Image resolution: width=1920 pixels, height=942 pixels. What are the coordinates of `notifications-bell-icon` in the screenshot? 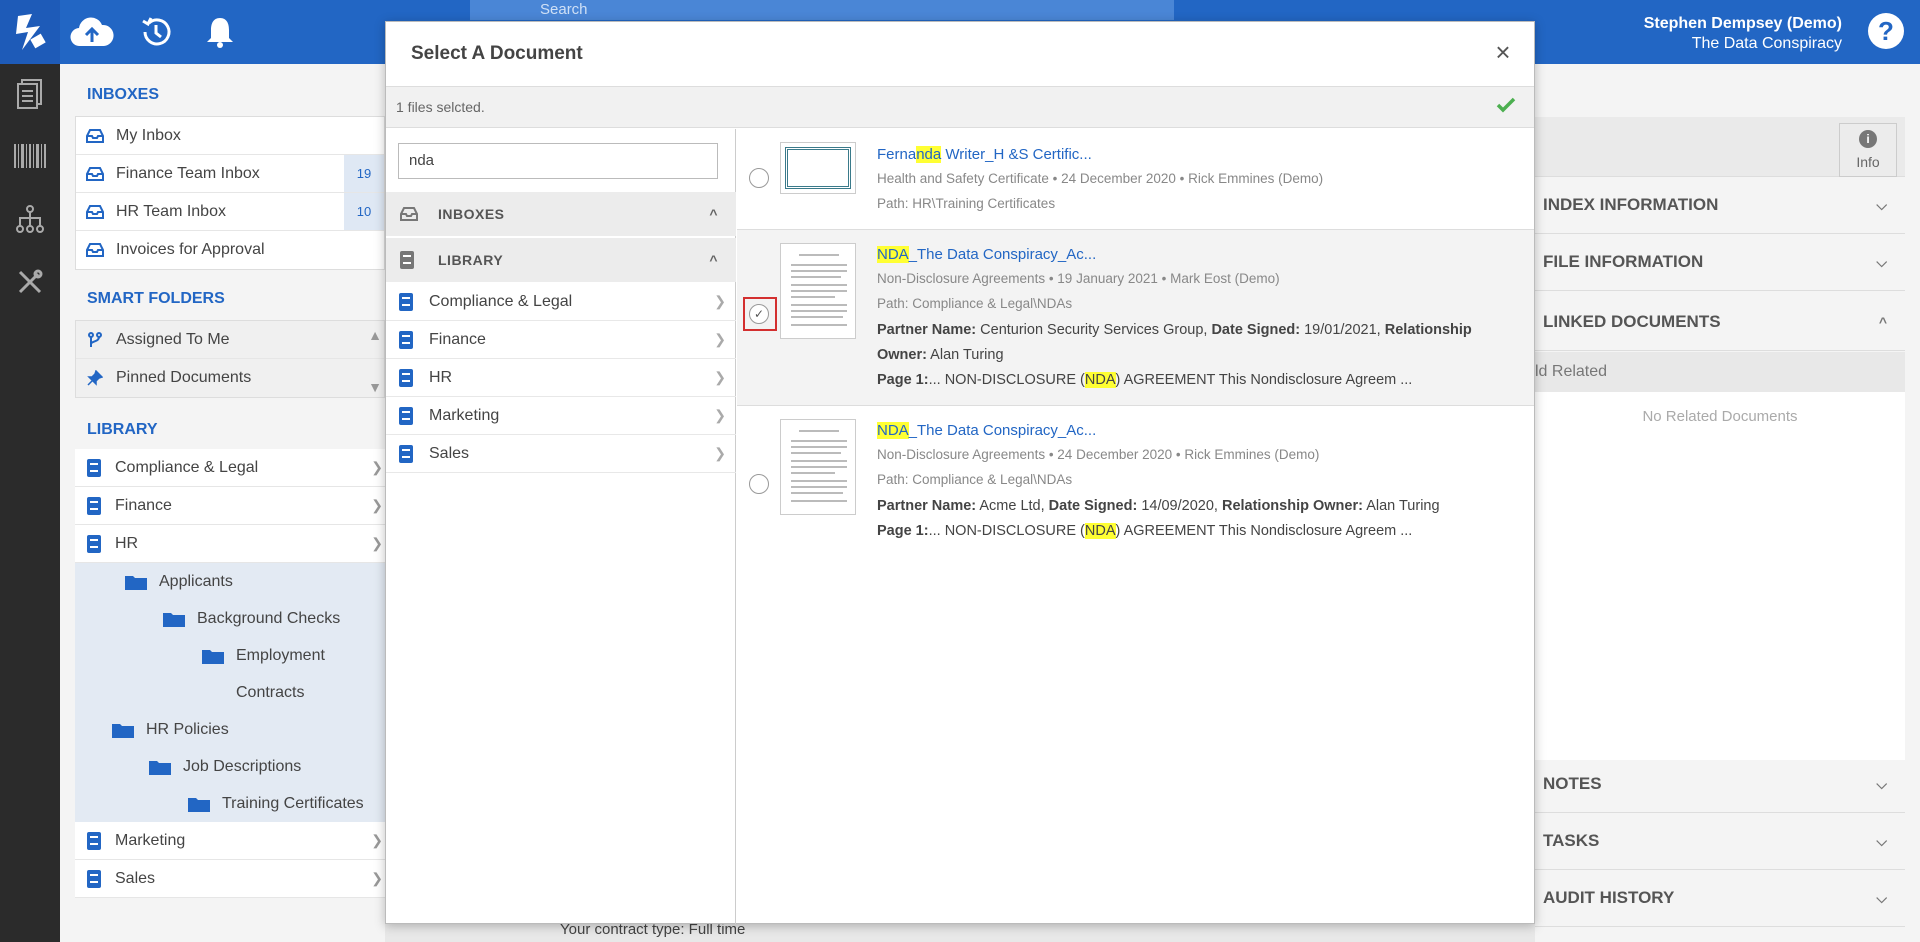 It's located at (220, 32).